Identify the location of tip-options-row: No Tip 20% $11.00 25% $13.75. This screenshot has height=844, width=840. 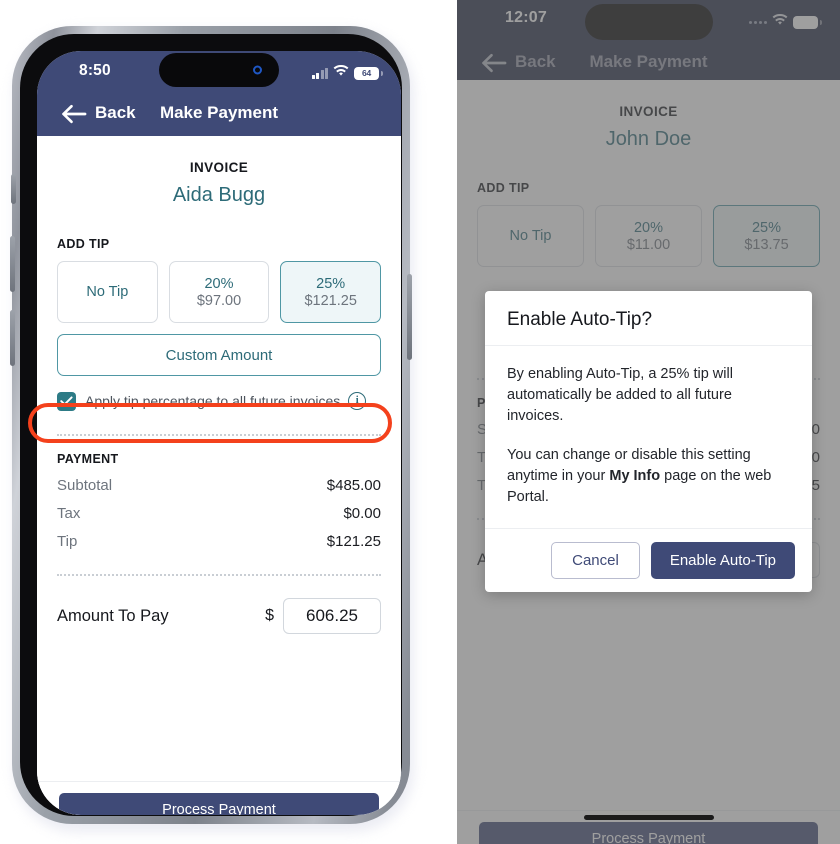
(648, 236).